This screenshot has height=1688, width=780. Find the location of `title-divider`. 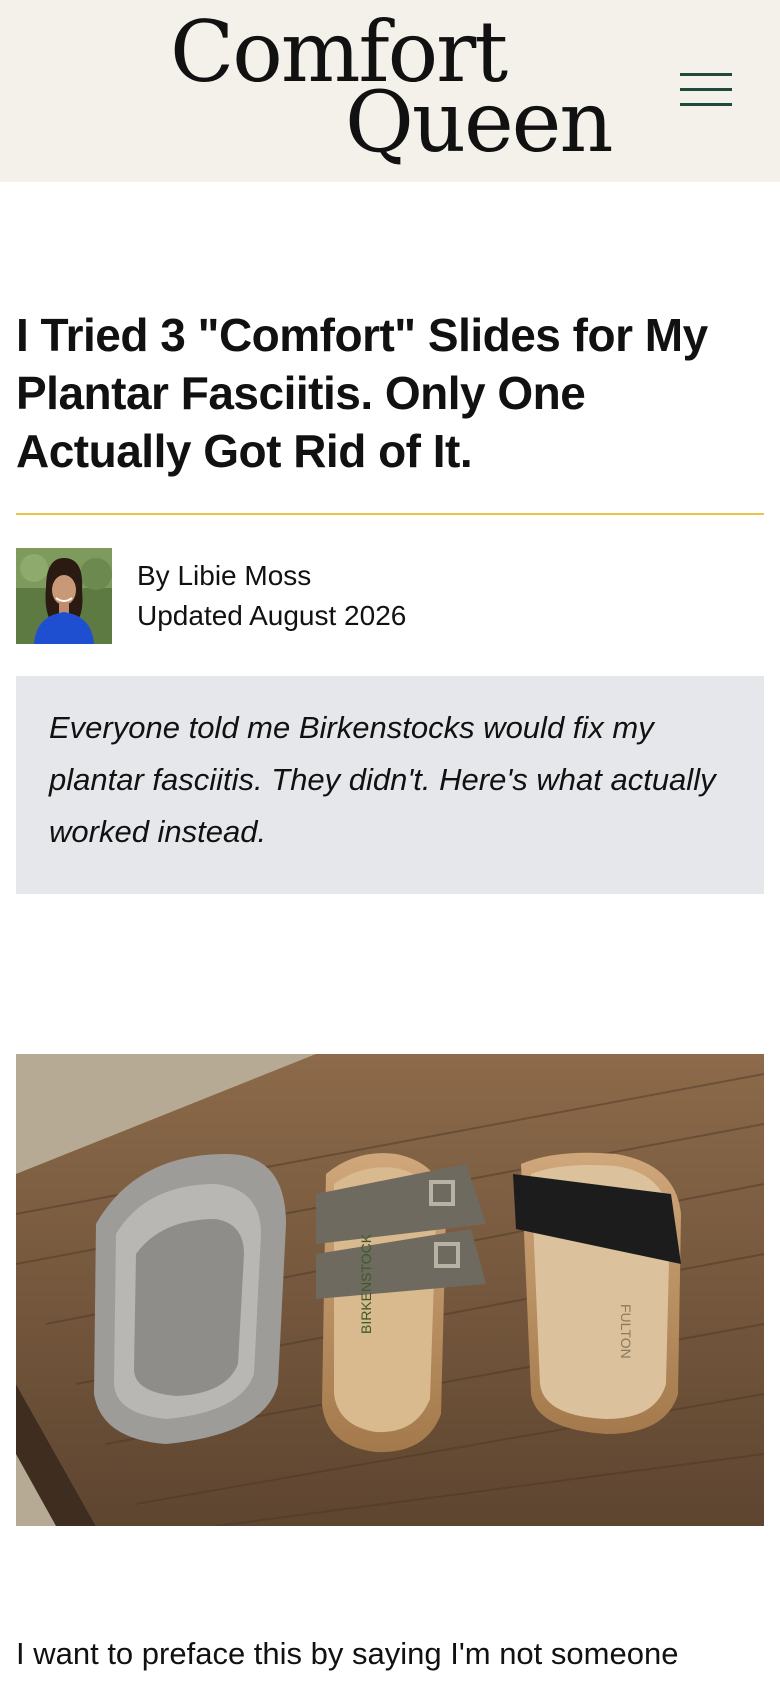

title-divider is located at coordinates (390, 514).